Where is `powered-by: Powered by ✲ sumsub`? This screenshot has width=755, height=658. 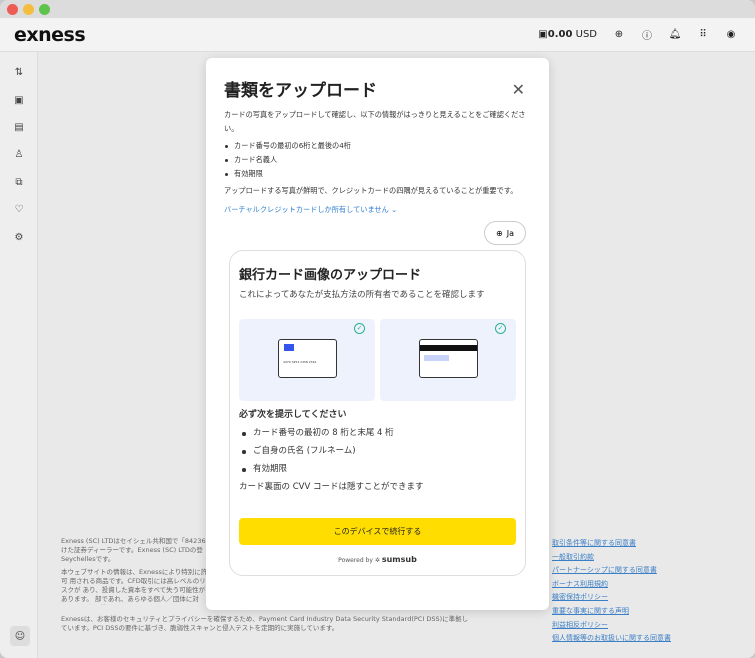
powered-by: Powered by ✲ sumsub is located at coordinates (377, 559).